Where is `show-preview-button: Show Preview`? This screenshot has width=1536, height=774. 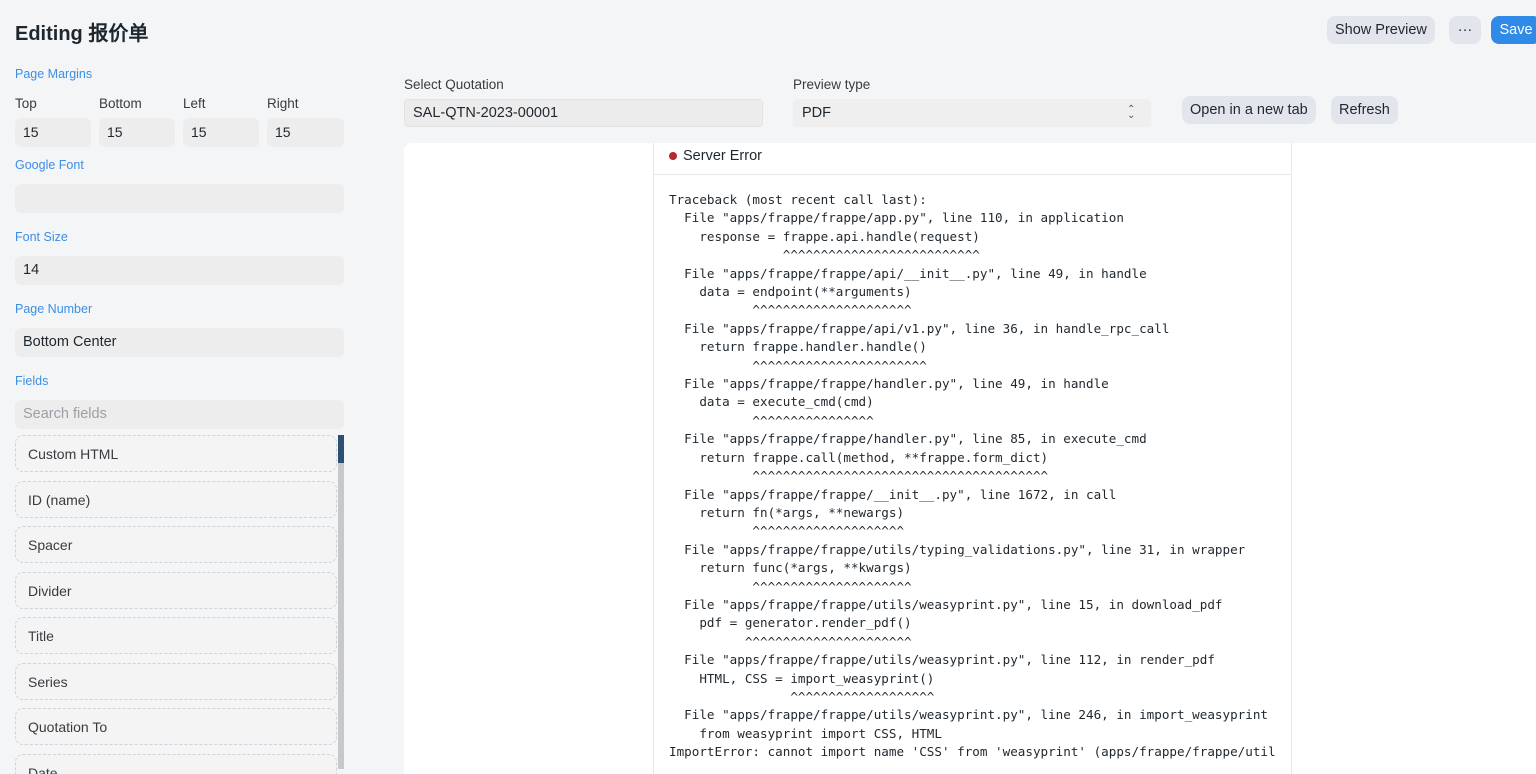 show-preview-button: Show Preview is located at coordinates (1381, 30).